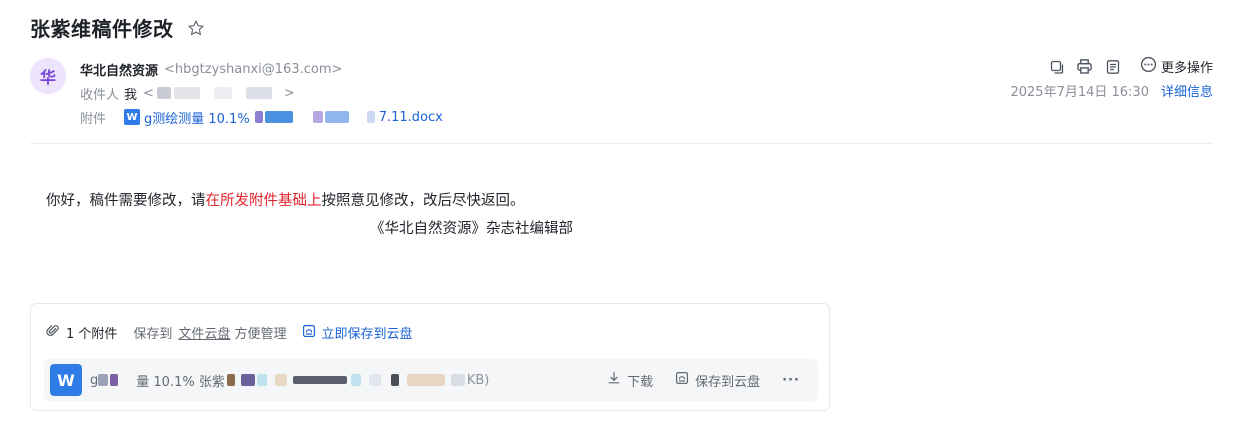 Image resolution: width=1243 pixels, height=424 pixels. I want to click on avatar-char: 华, so click(47, 77).